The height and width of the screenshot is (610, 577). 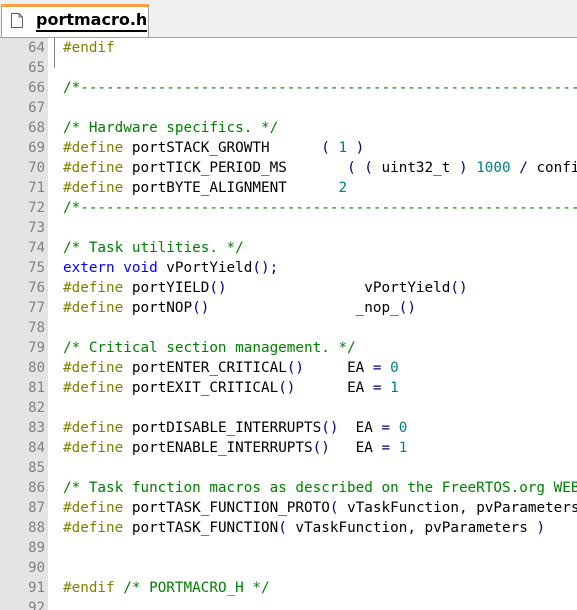 I want to click on line-number: 85, so click(x=36, y=468).